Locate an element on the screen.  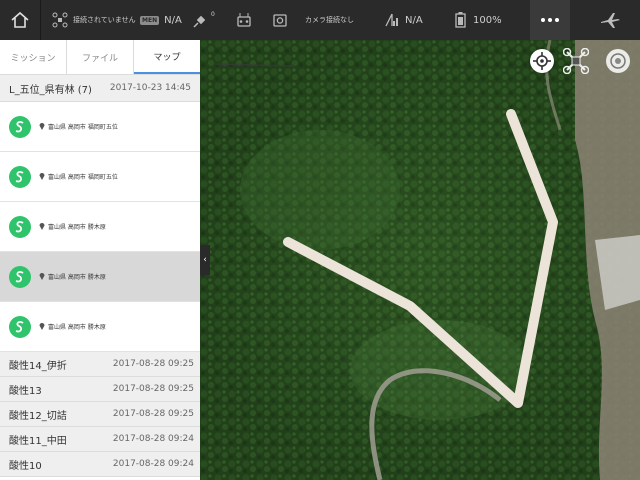
tab-map: マップ is located at coordinates (167, 57).